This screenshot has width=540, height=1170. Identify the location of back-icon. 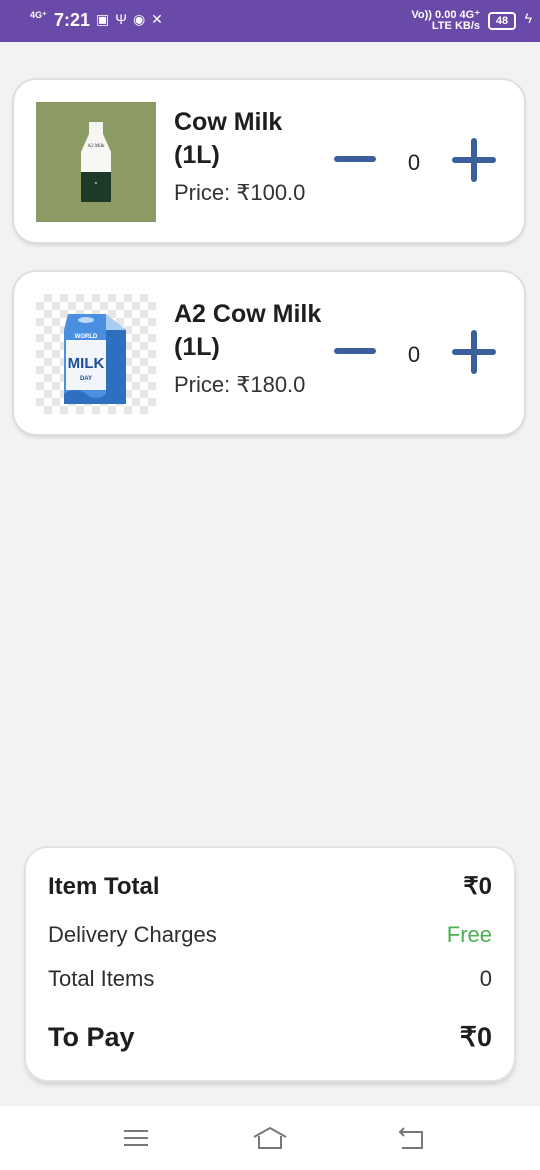
(410, 1138).